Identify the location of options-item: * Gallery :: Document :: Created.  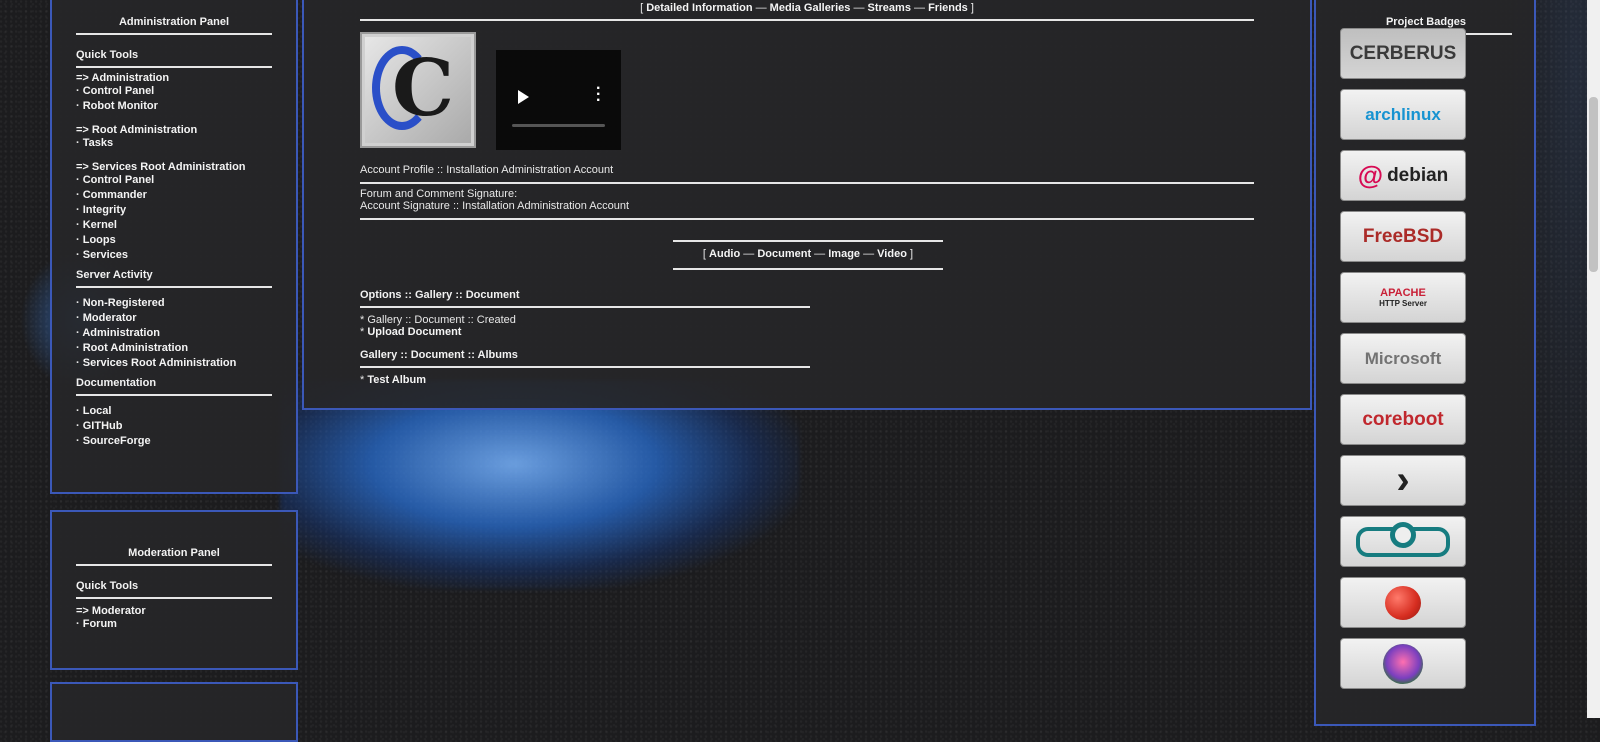
(438, 320).